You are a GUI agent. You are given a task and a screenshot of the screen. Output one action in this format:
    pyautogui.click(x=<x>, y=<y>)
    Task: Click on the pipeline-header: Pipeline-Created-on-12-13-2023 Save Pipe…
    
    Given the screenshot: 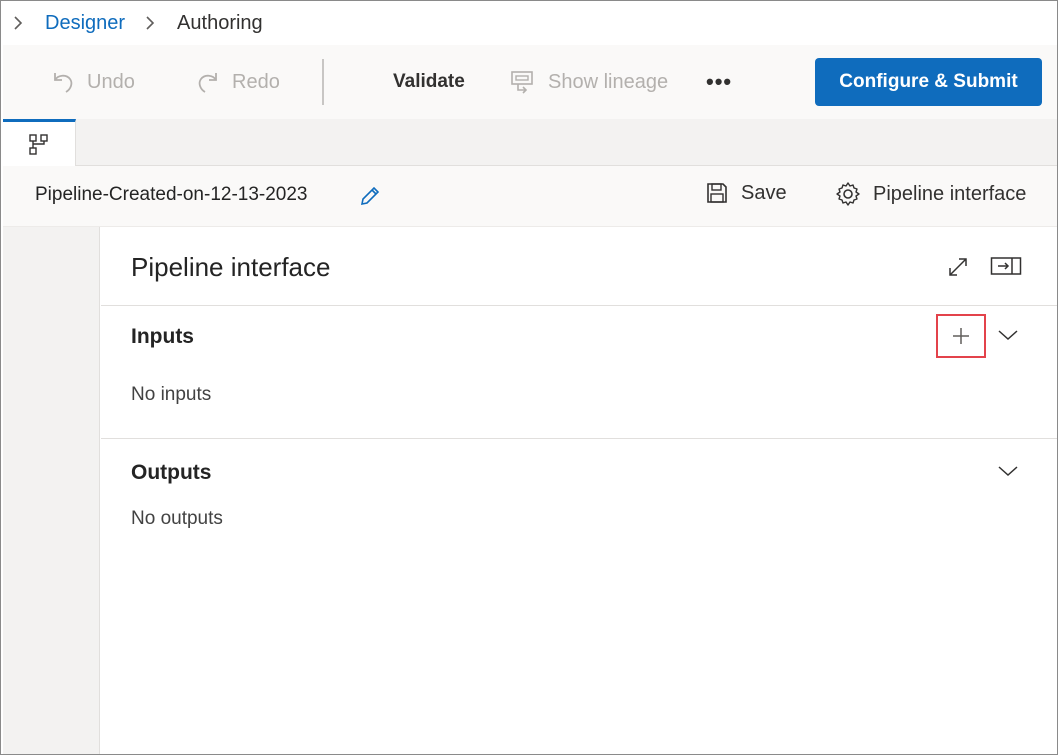 What is the action you would take?
    pyautogui.click(x=530, y=196)
    